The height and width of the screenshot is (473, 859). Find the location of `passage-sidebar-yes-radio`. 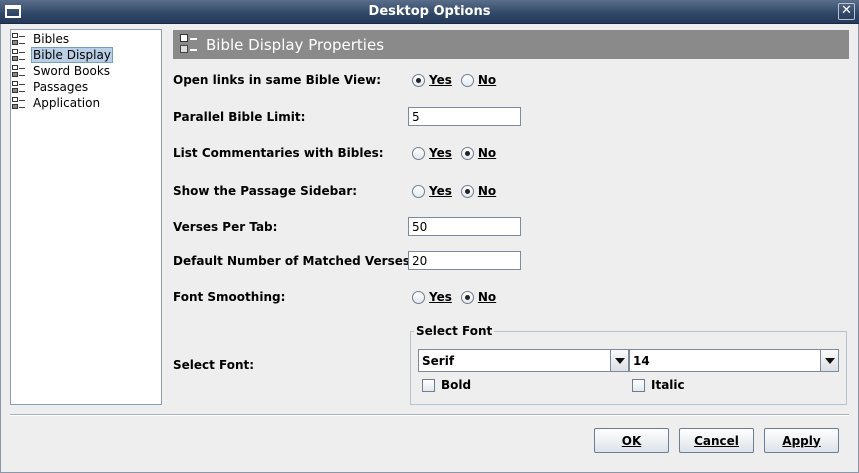

passage-sidebar-yes-radio is located at coordinates (418, 191).